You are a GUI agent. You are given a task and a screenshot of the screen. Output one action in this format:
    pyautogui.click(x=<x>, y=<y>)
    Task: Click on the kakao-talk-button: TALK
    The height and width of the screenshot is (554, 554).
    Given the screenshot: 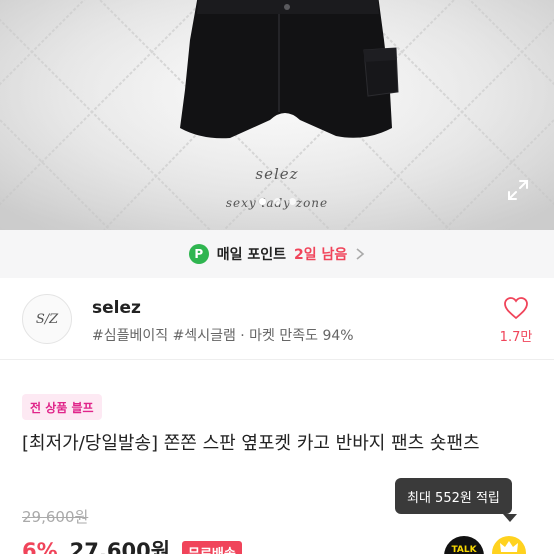 What is the action you would take?
    pyautogui.click(x=464, y=545)
    